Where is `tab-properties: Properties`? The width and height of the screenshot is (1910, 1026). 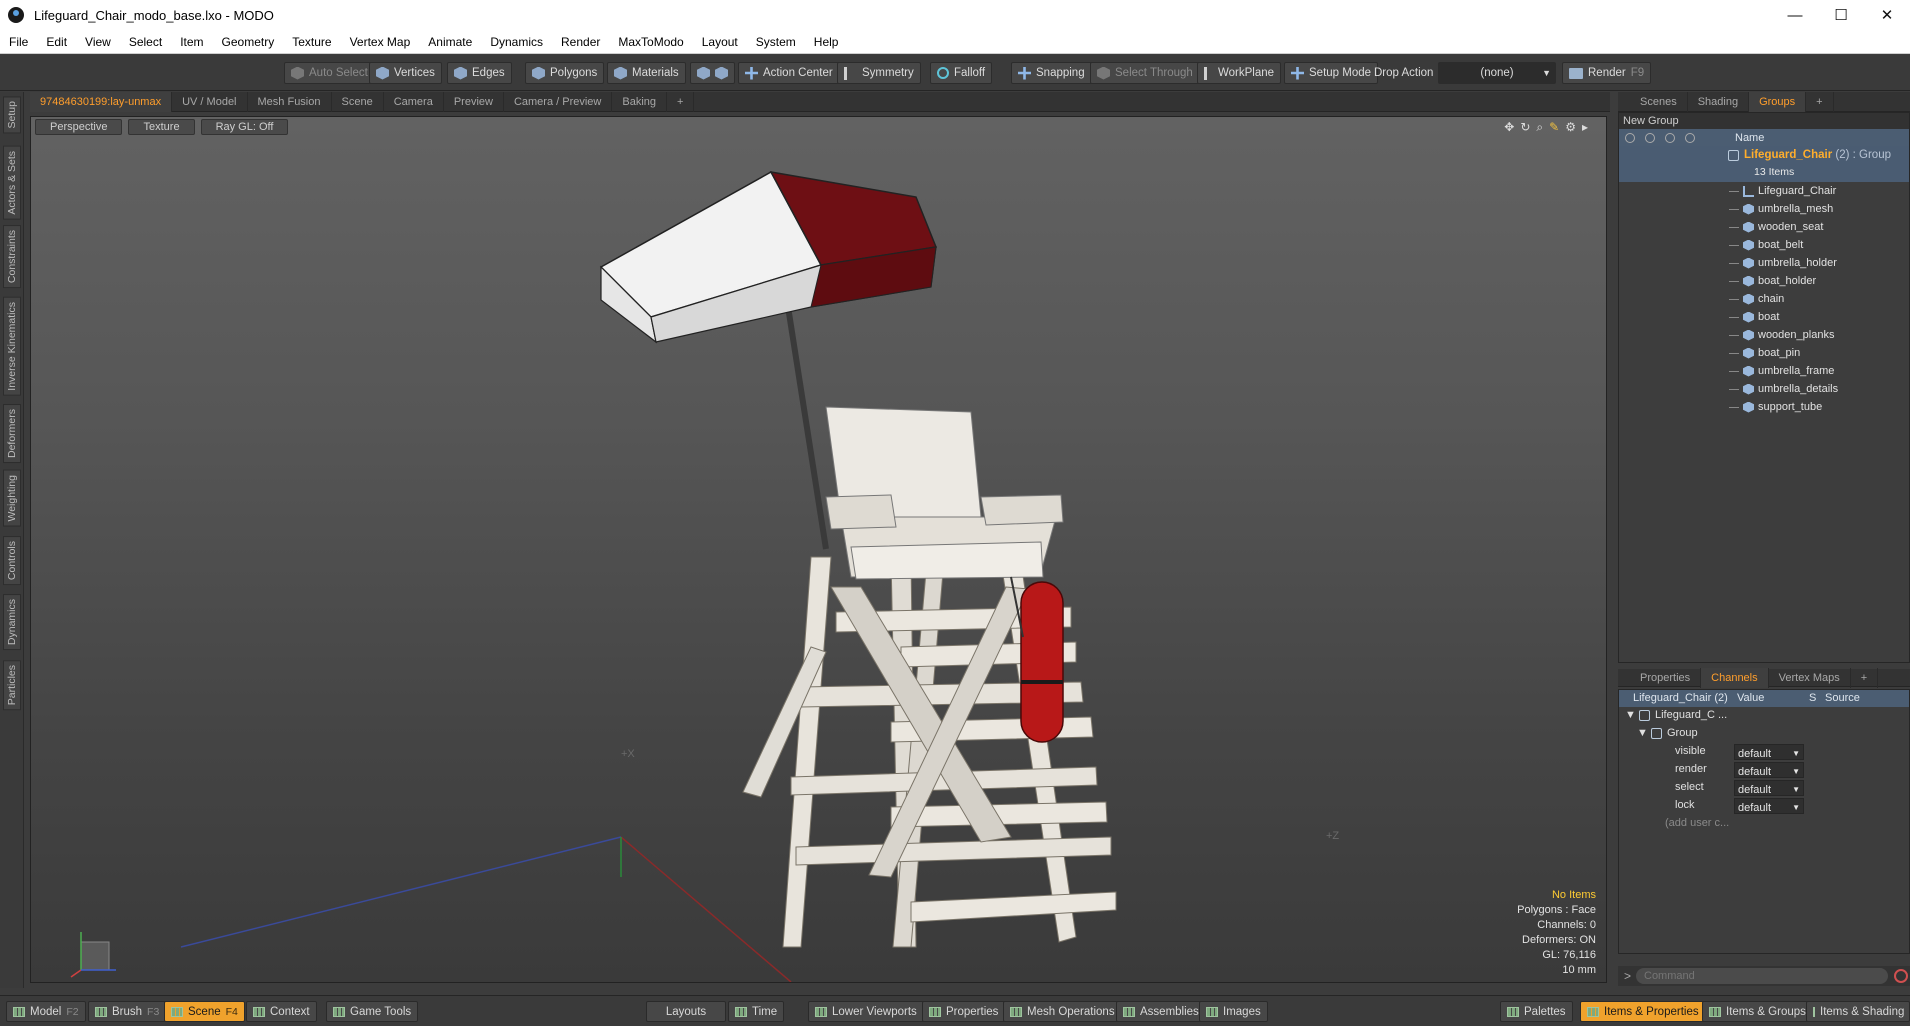
tab-properties: Properties is located at coordinates (1660, 677).